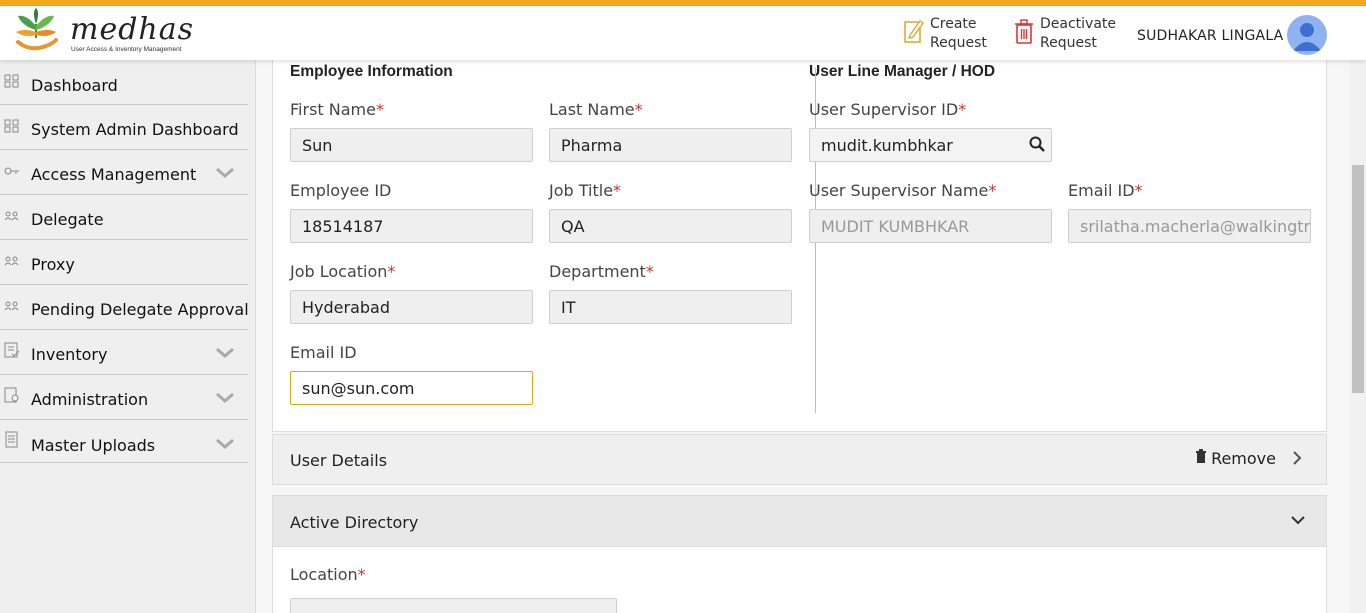 Image resolution: width=1366 pixels, height=613 pixels. I want to click on job-title-field: QA, so click(670, 226).